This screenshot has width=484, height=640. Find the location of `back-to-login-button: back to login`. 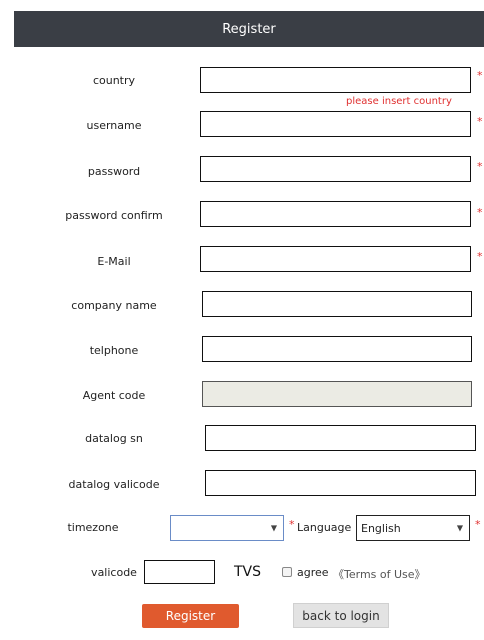

back-to-login-button: back to login is located at coordinates (341, 615).